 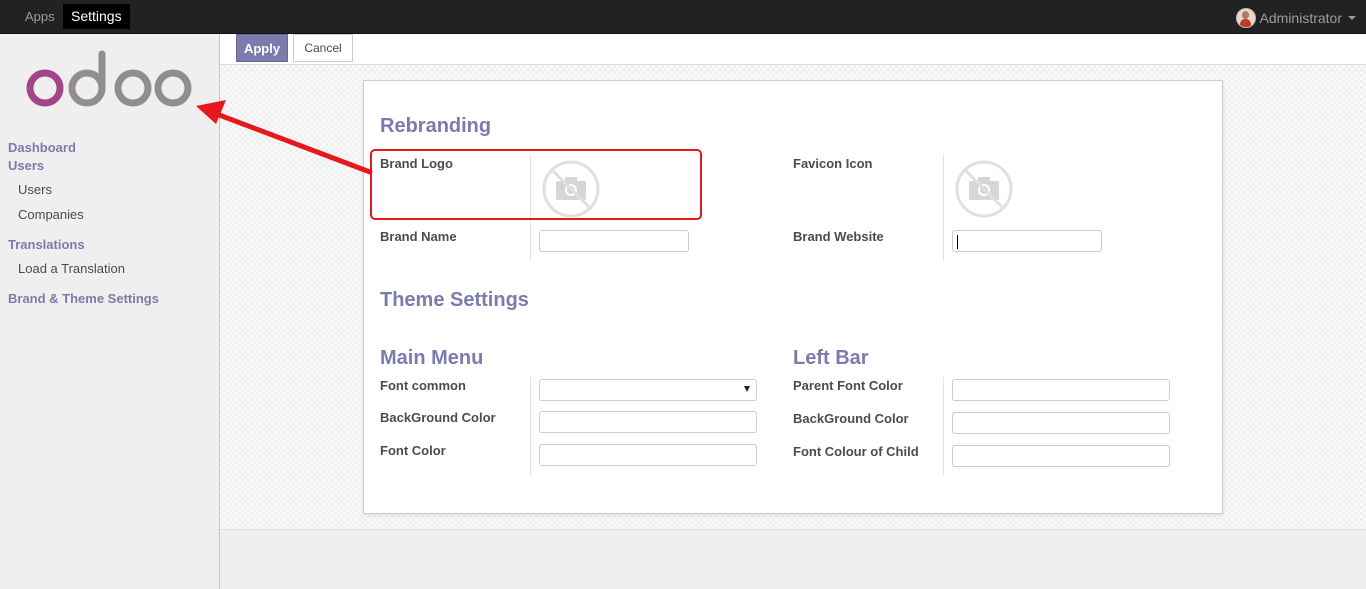 What do you see at coordinates (1352, 18) in the screenshot?
I see `chevron-down-icon` at bounding box center [1352, 18].